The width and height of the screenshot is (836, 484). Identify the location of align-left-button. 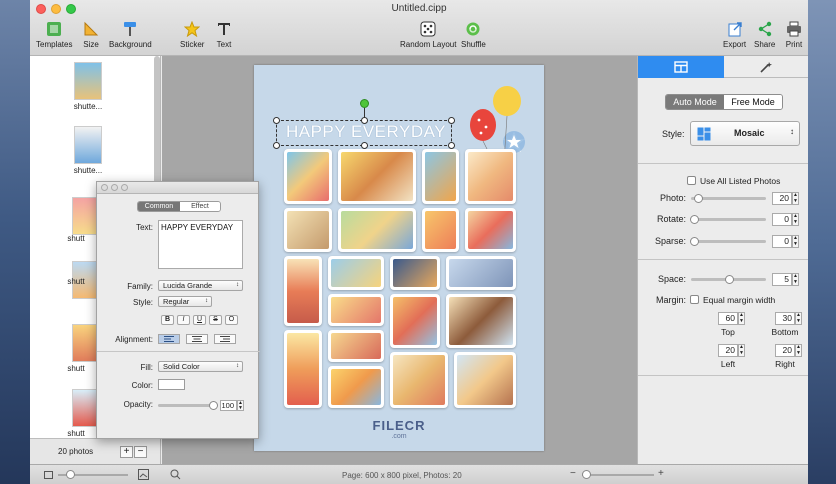
(169, 339).